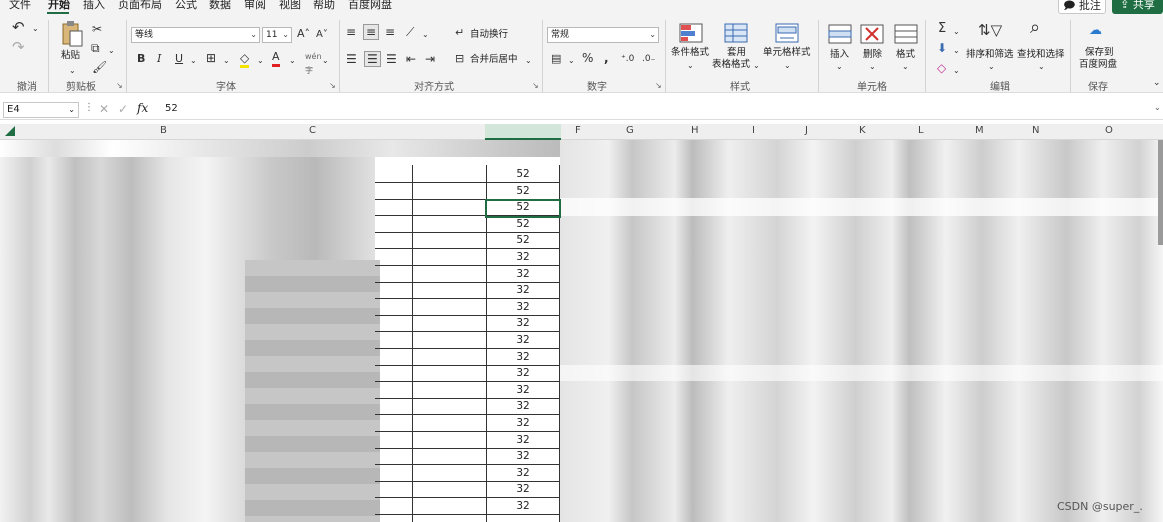 This screenshot has height=522, width=1163. Describe the element at coordinates (839, 67) in the screenshot. I see `insert-dropdown-icon: ⌄` at that location.